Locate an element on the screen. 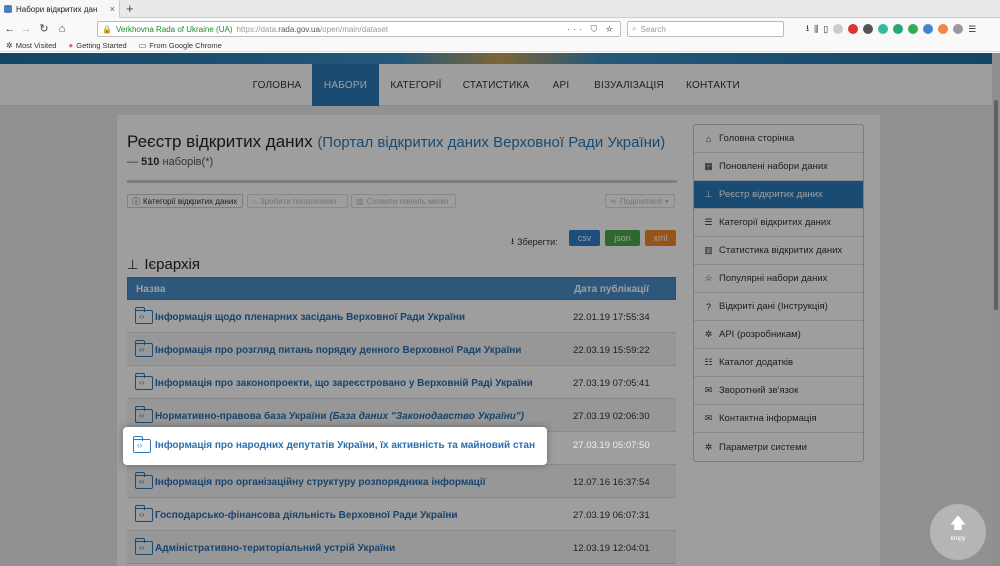  header-name: Назва is located at coordinates (150, 289).